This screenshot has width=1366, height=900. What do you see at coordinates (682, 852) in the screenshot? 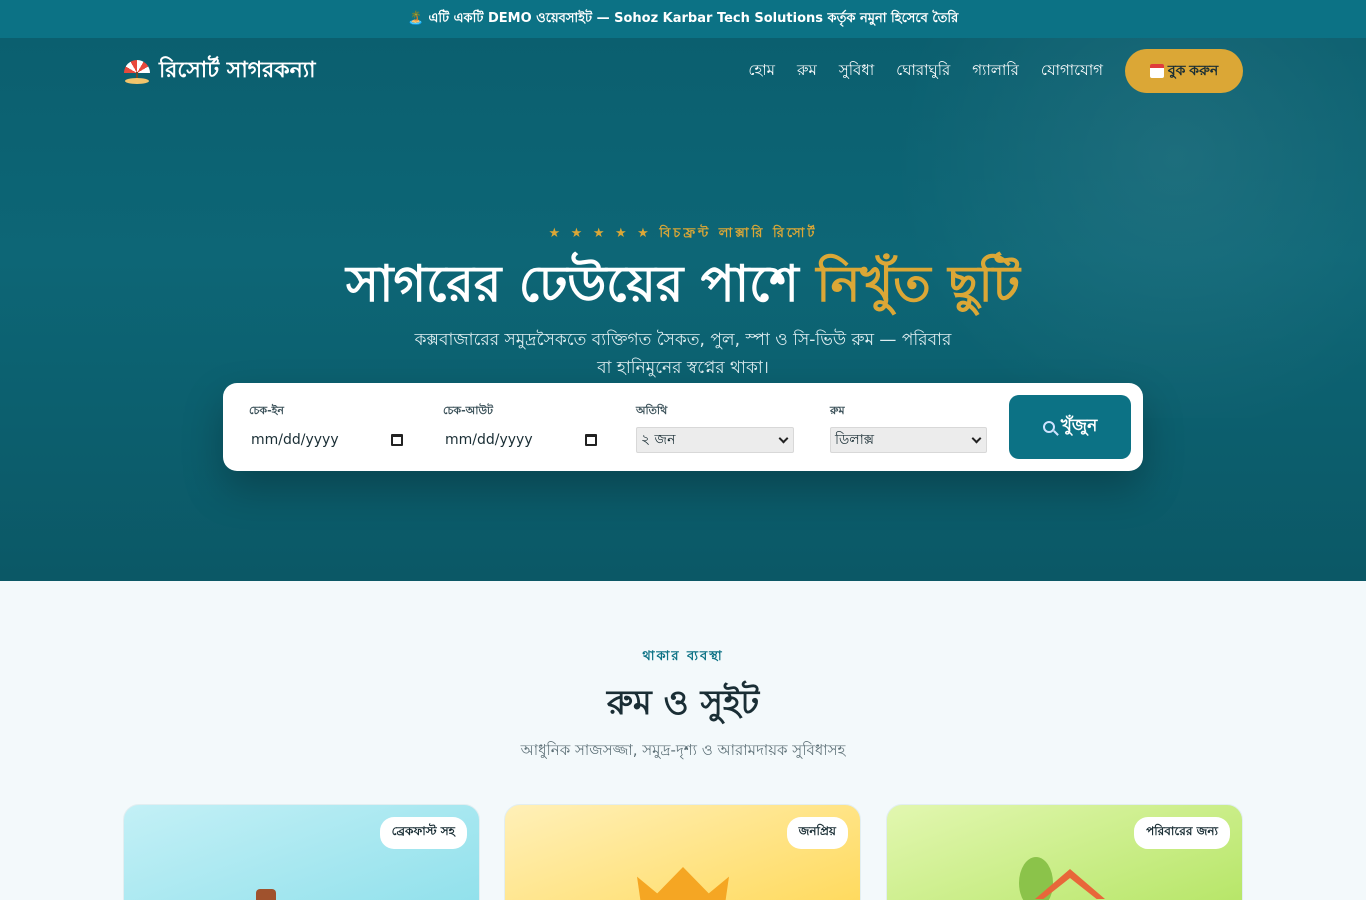
I see `room-card-popular: জনপ্রিয়` at bounding box center [682, 852].